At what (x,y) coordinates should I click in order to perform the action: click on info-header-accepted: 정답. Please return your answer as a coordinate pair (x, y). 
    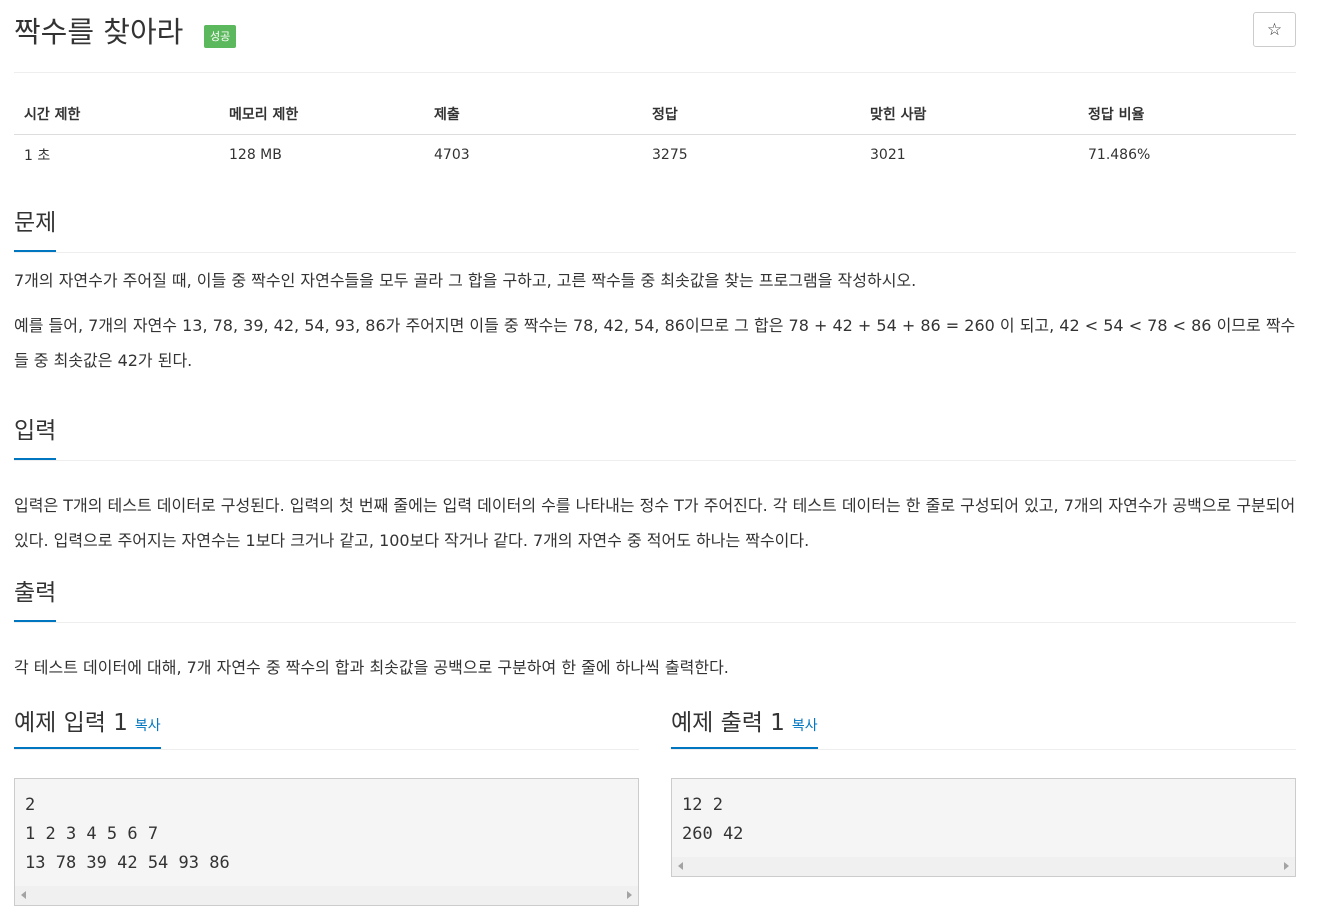
    Looking at the image, I should click on (751, 114).